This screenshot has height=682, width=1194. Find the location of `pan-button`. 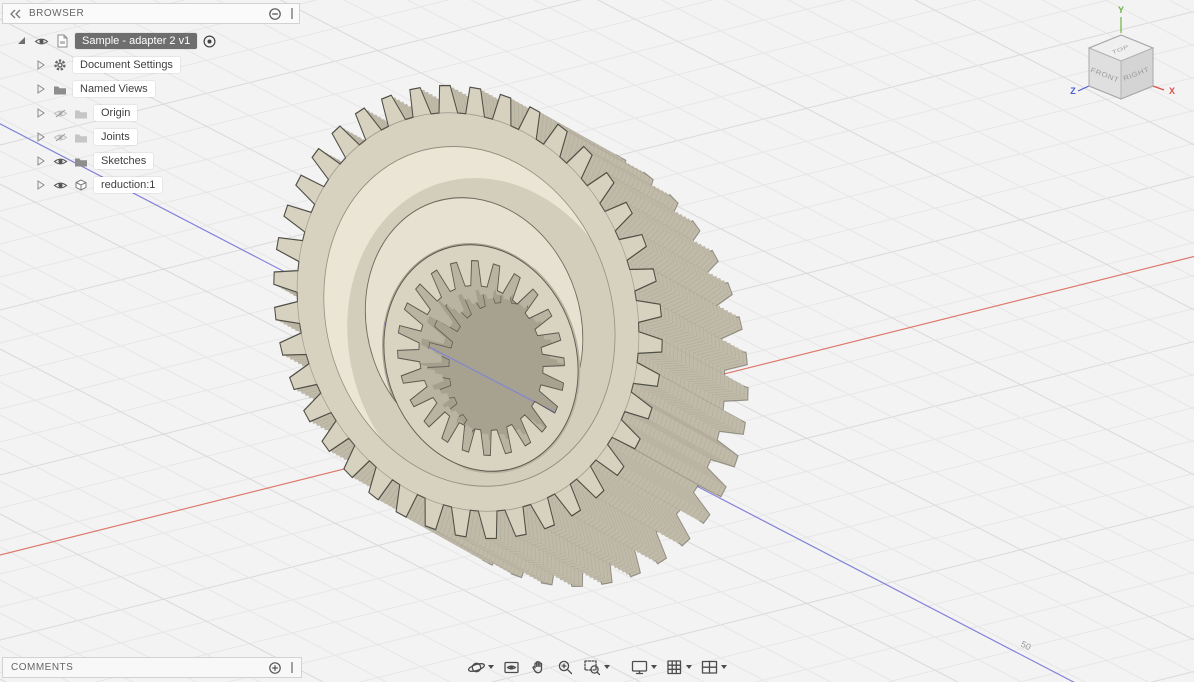

pan-button is located at coordinates (538, 667).